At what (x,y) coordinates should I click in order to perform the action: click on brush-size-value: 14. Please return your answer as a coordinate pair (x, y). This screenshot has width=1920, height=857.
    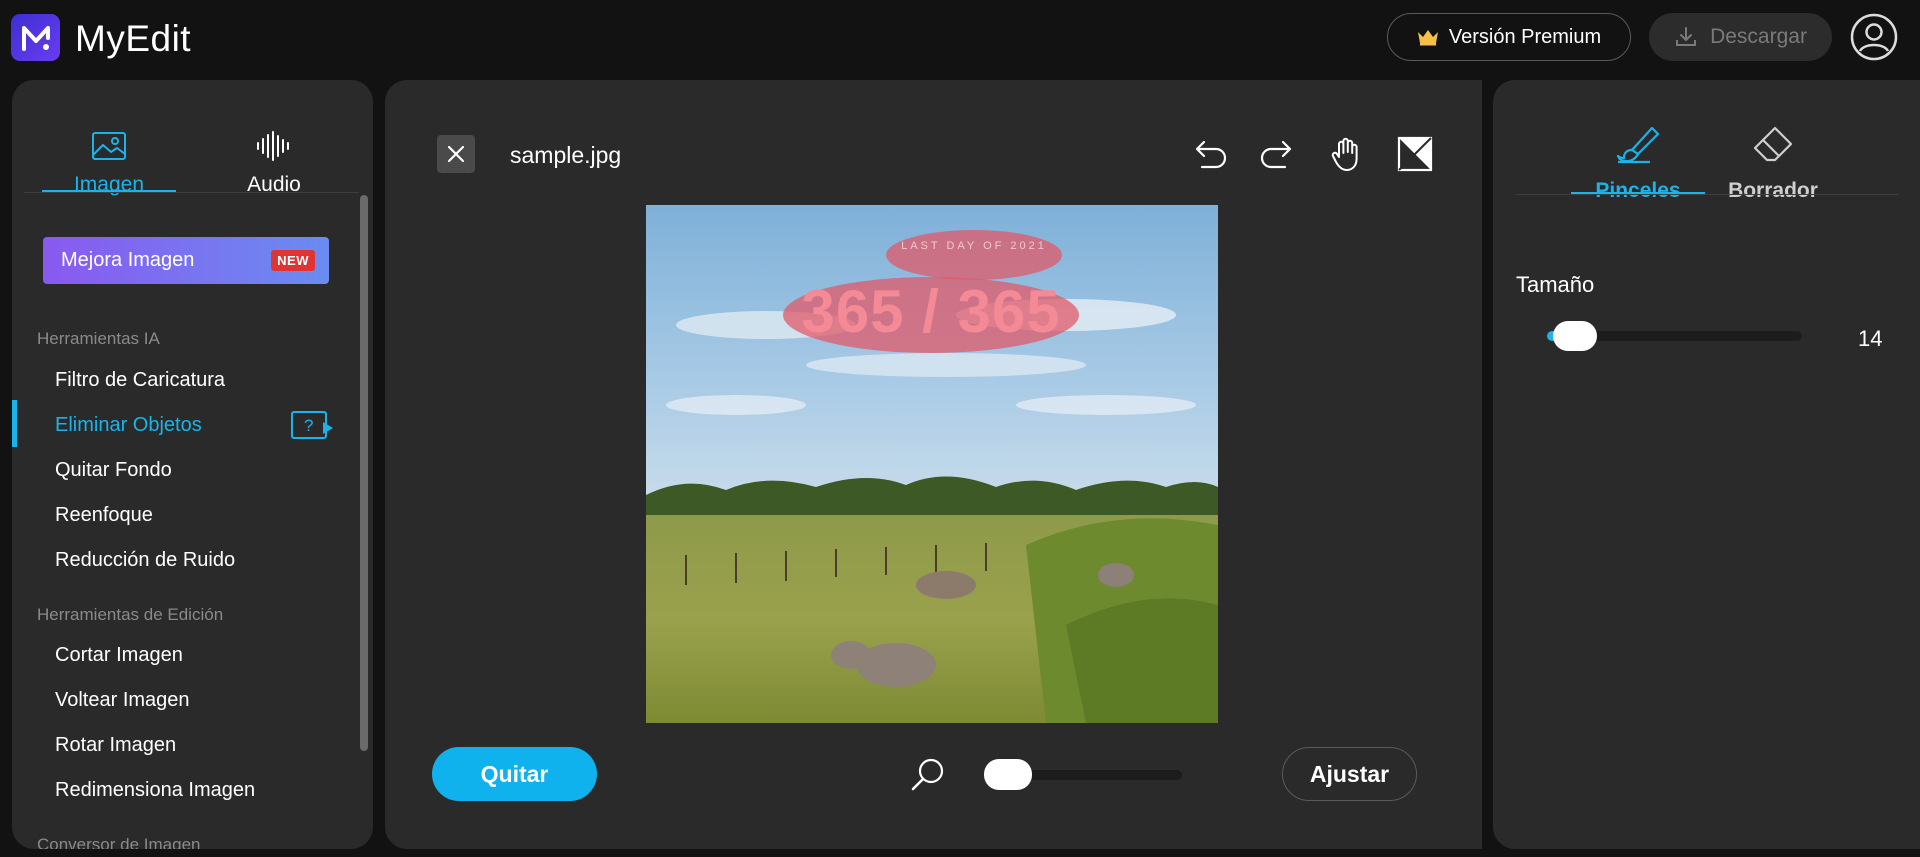
    Looking at the image, I should click on (1870, 338).